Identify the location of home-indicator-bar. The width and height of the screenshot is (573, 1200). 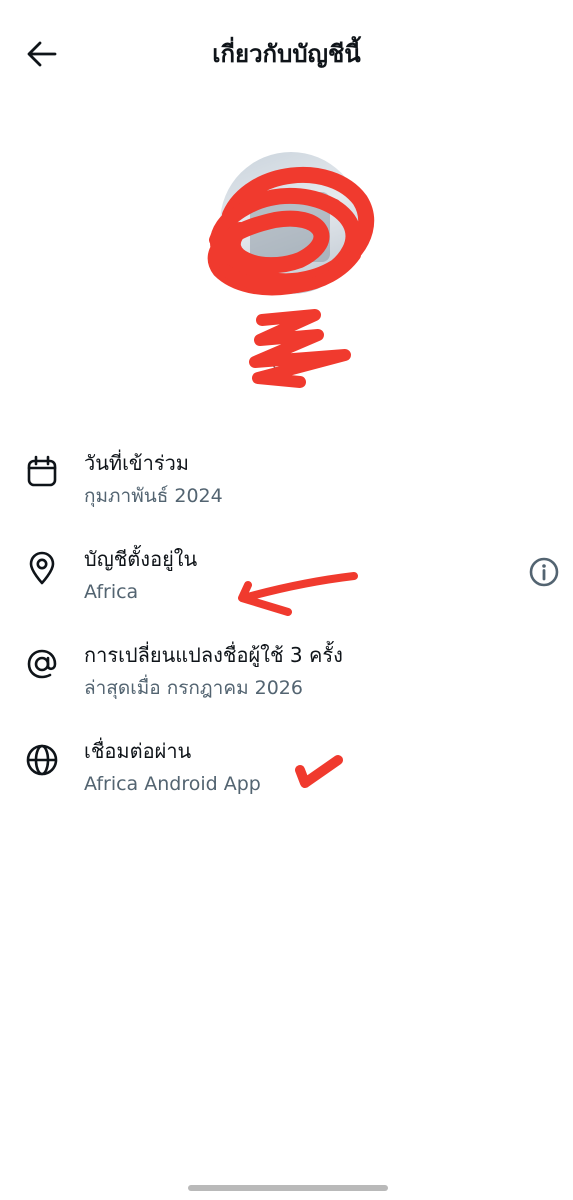
(288, 1188).